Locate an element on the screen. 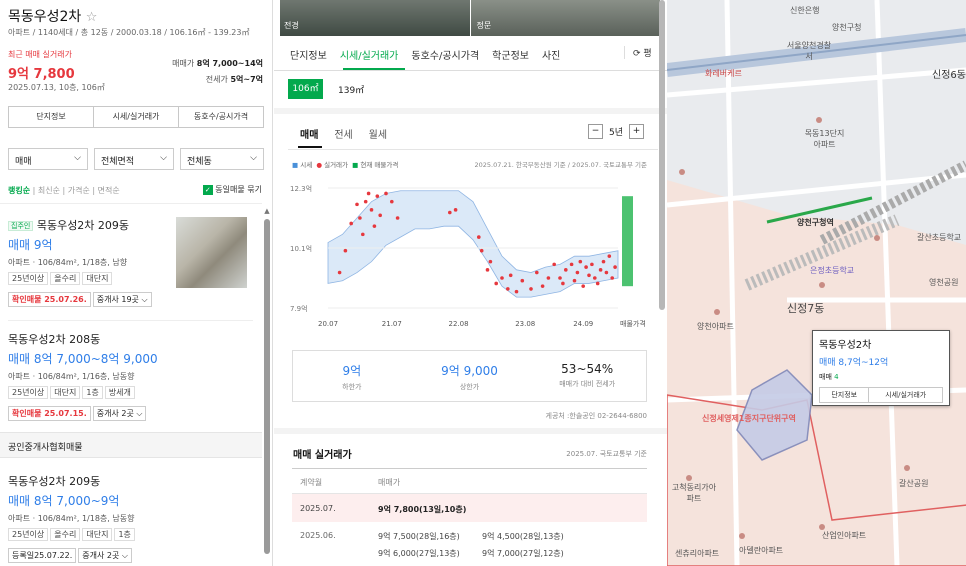  left-button-group: 단지정보 시세/실거래가 동호수/공시가격 is located at coordinates (136, 117).